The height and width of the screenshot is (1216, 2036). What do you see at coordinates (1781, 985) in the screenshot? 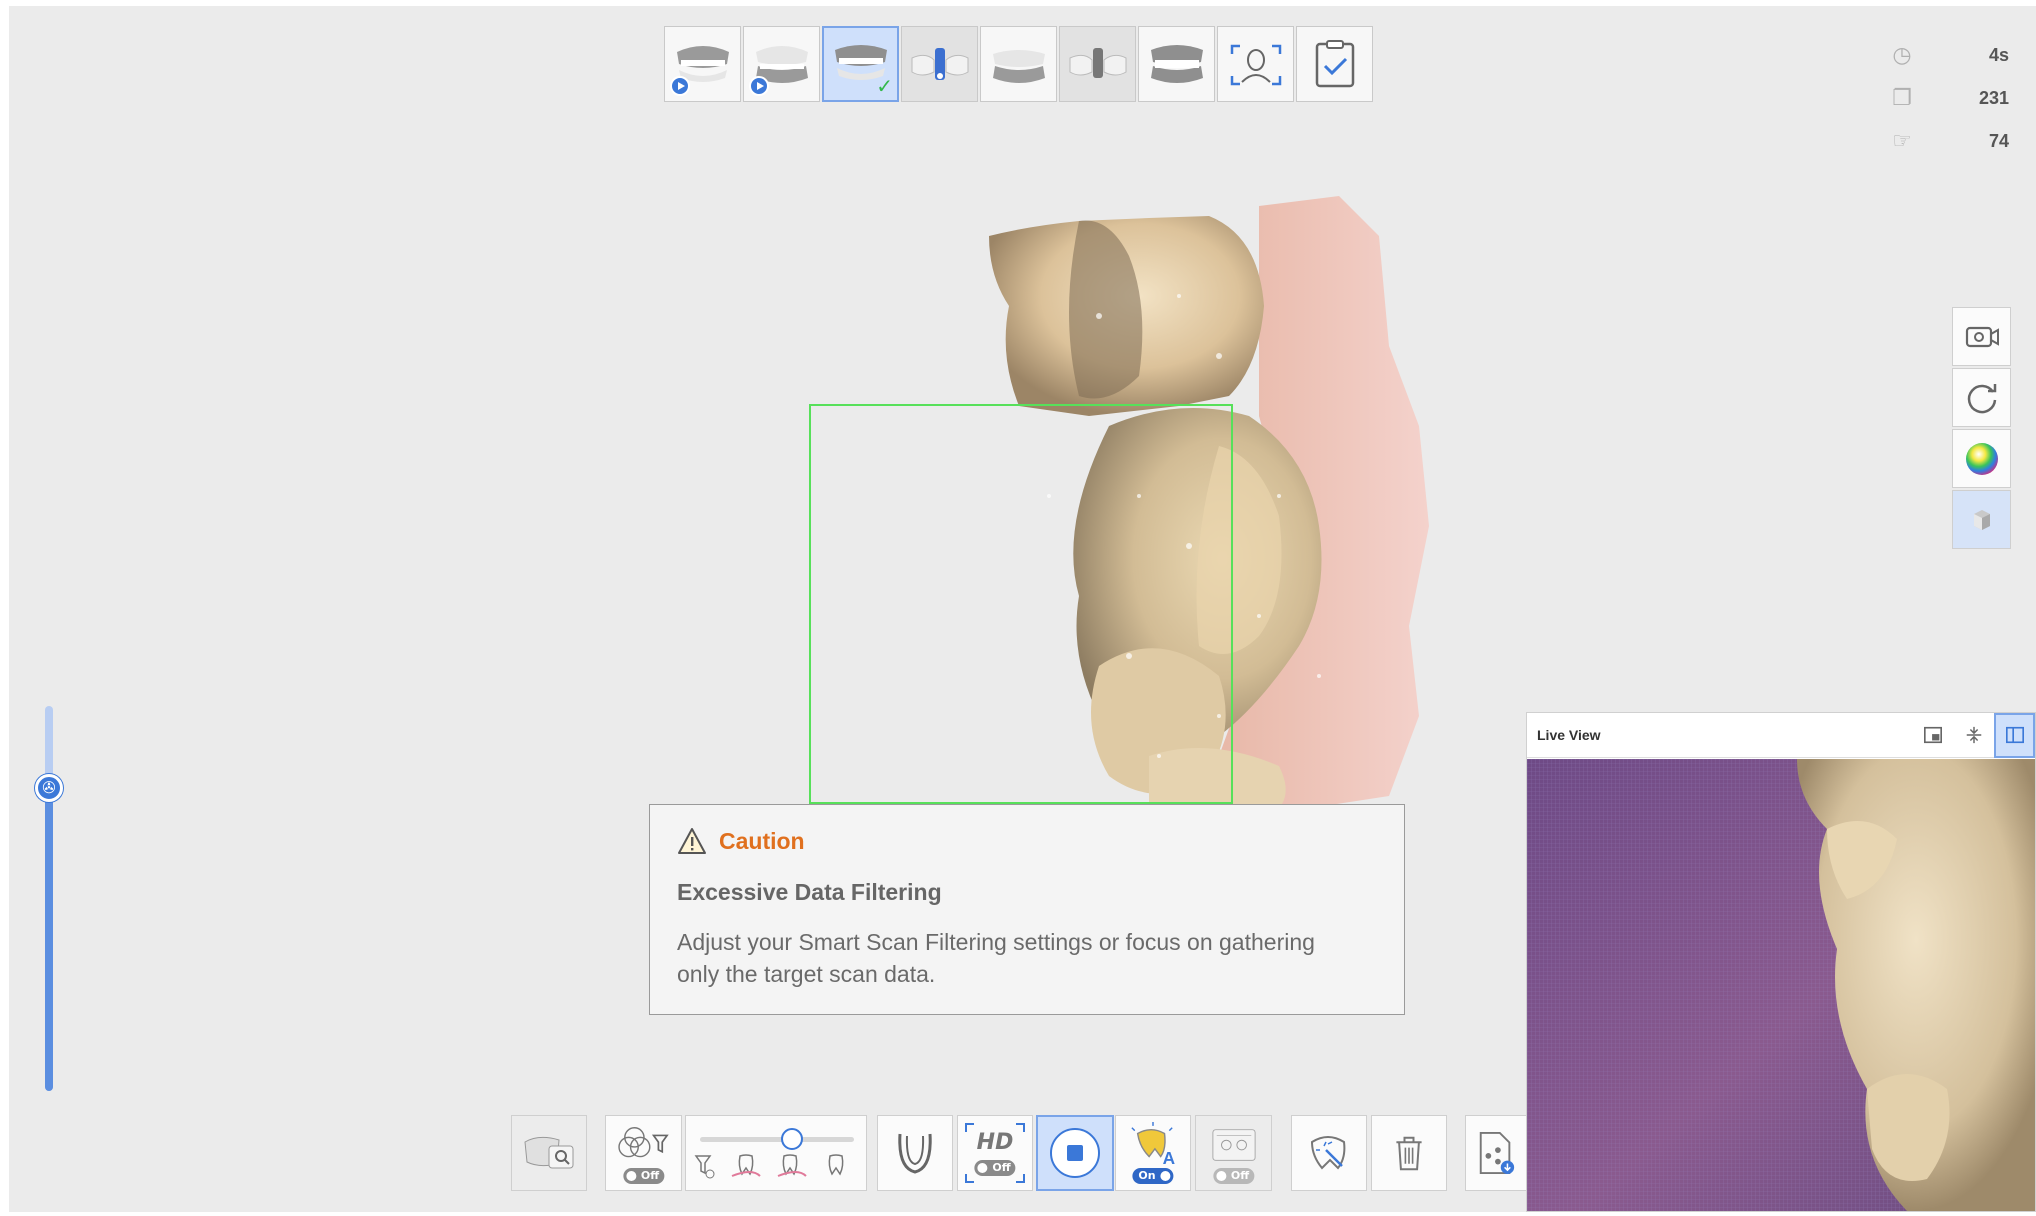
I see `live-camera-feed` at bounding box center [1781, 985].